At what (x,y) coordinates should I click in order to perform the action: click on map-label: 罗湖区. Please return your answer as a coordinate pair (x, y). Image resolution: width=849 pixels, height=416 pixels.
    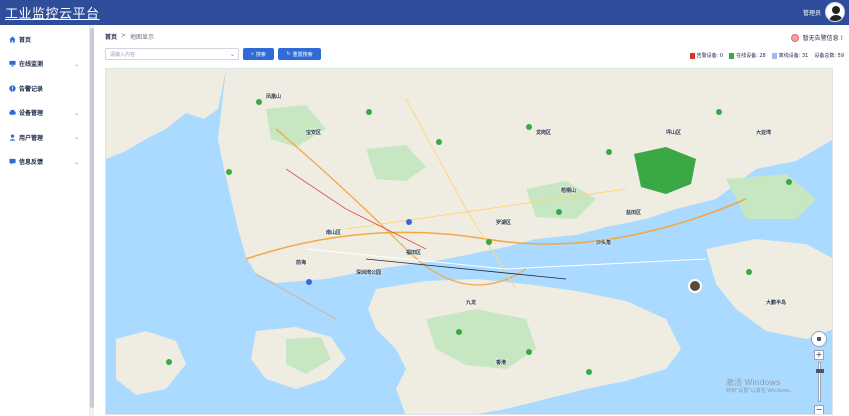
    Looking at the image, I should click on (504, 223).